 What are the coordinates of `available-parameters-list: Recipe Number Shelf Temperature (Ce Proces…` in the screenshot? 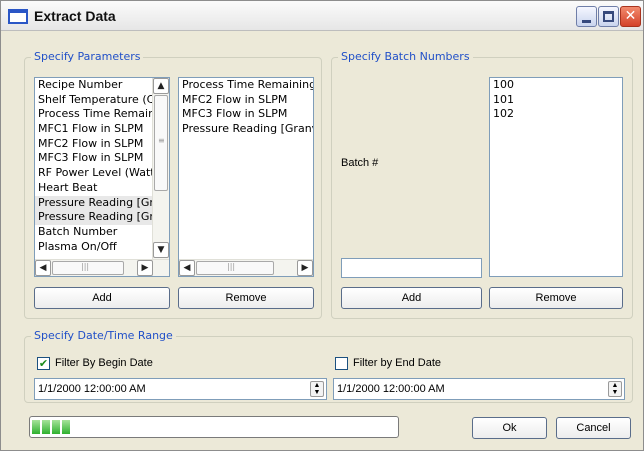 It's located at (102, 177).